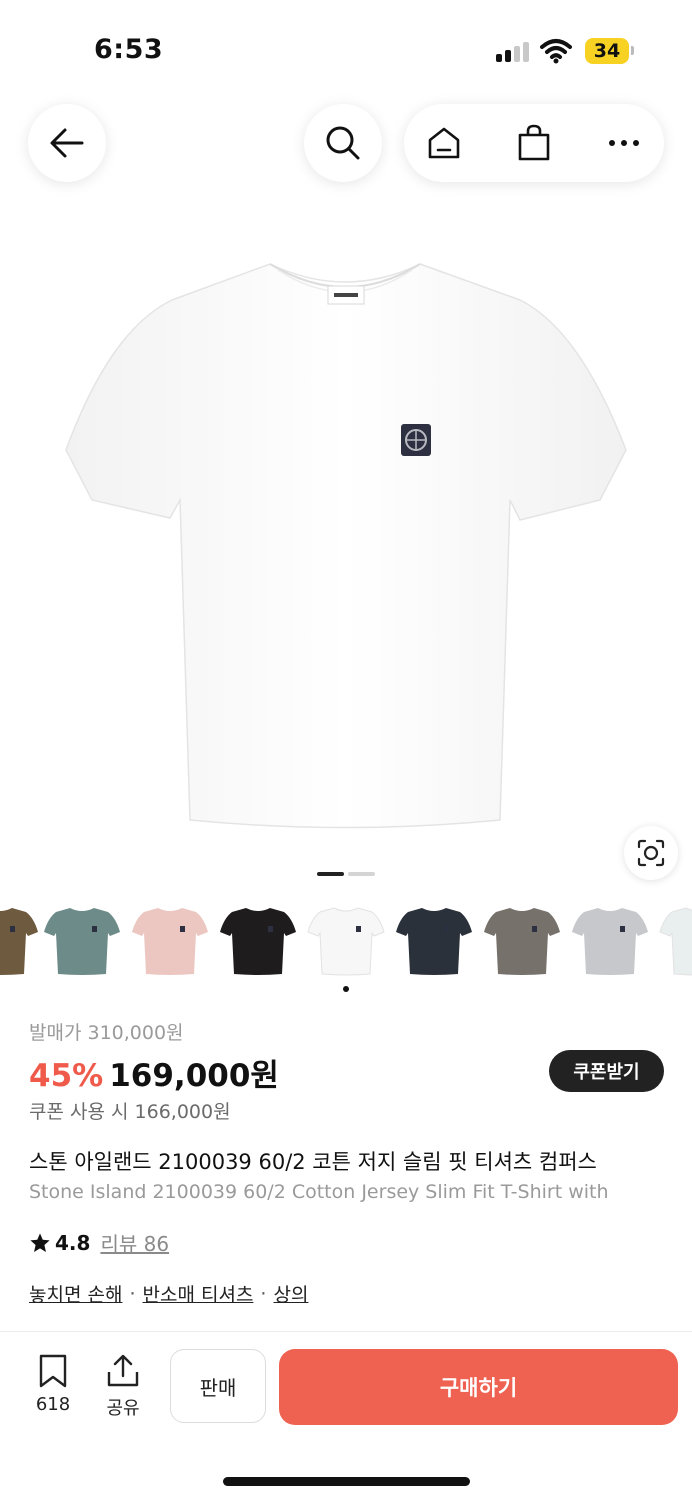  I want to click on price-row: 45% 169,000원, so click(154, 1072).